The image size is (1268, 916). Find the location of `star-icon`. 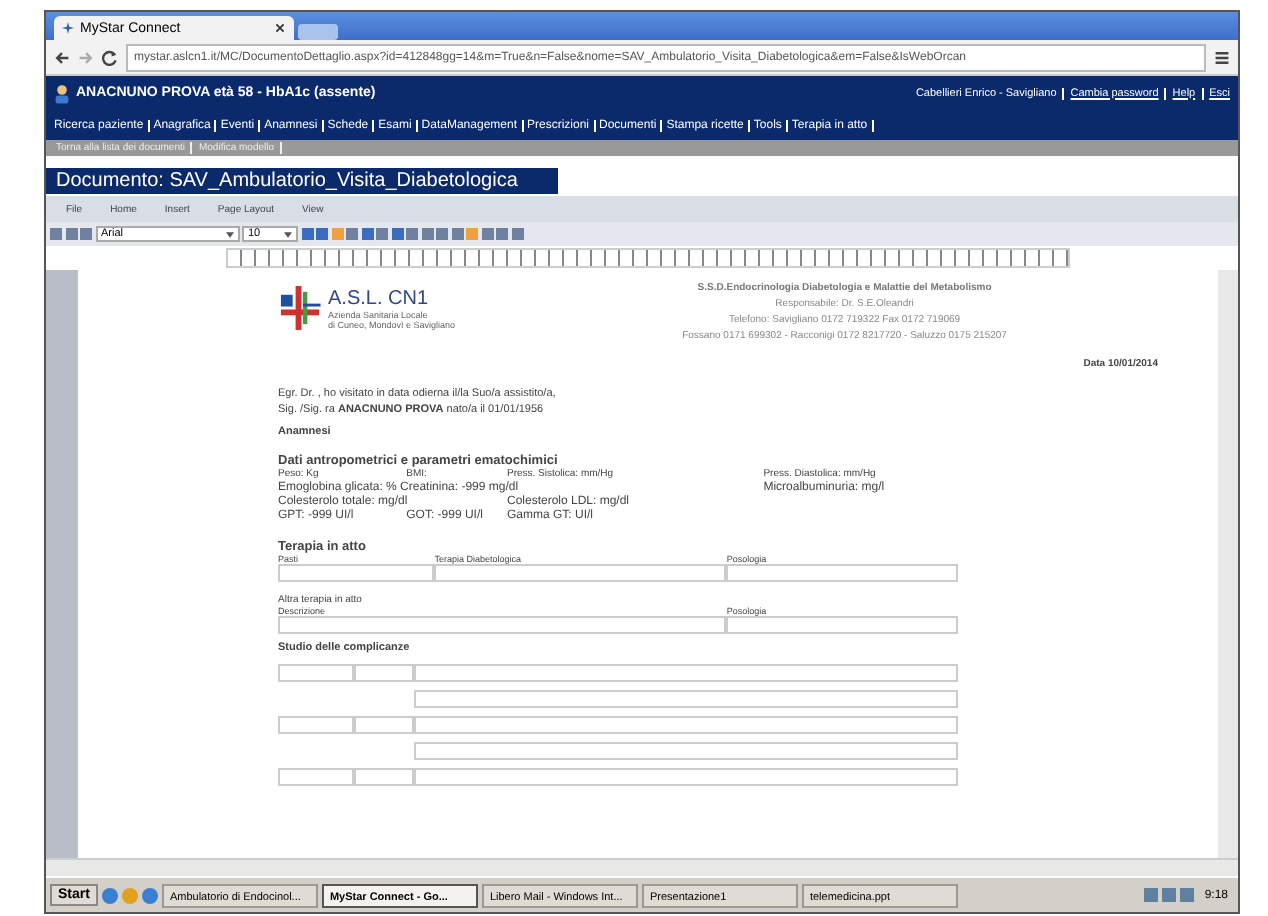

star-icon is located at coordinates (68, 28).